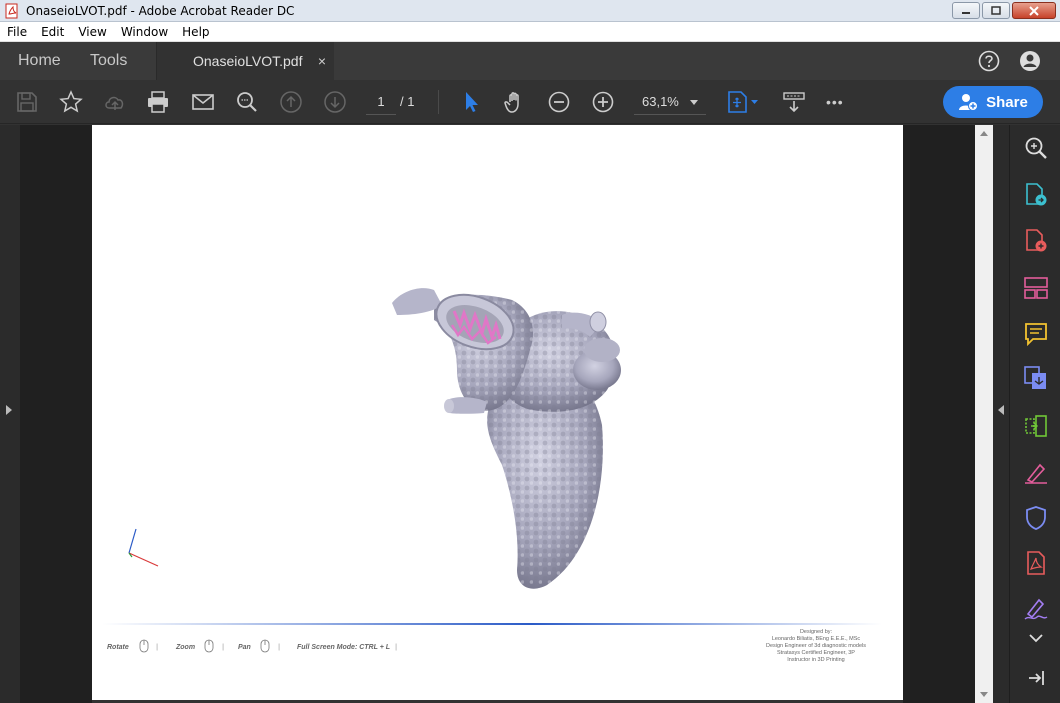  I want to click on designer-line: Instructor in 3D Printing, so click(816, 660).